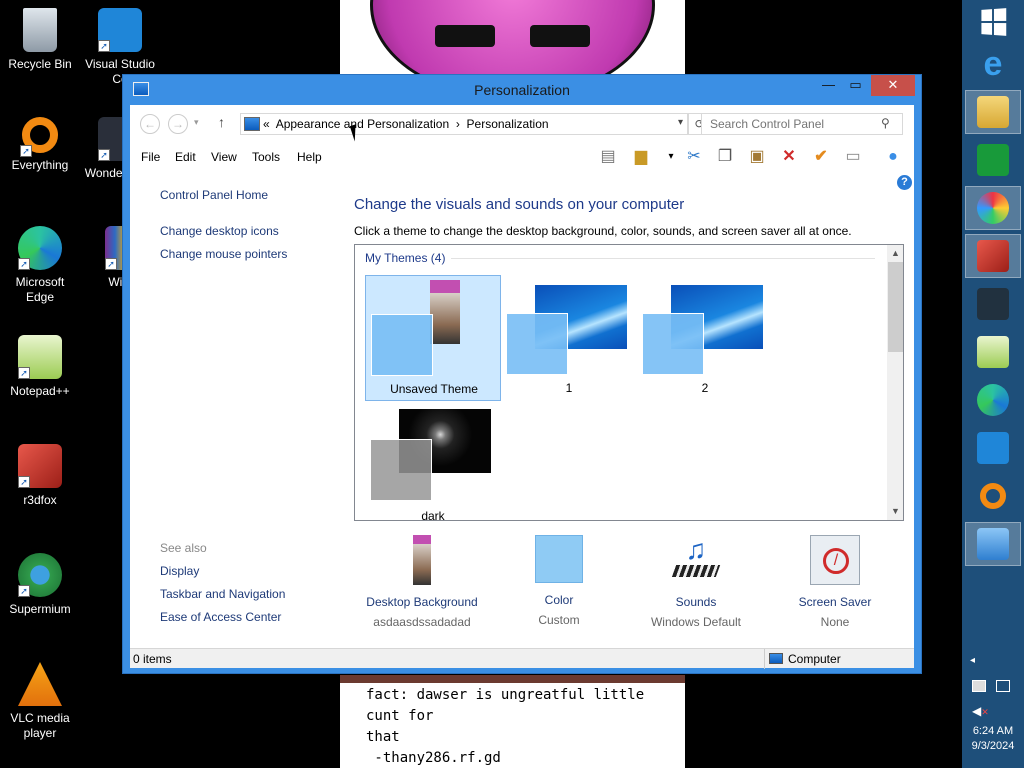 Image resolution: width=1024 pixels, height=768 pixels. Describe the element at coordinates (224, 157) in the screenshot. I see `menu-view: View` at that location.